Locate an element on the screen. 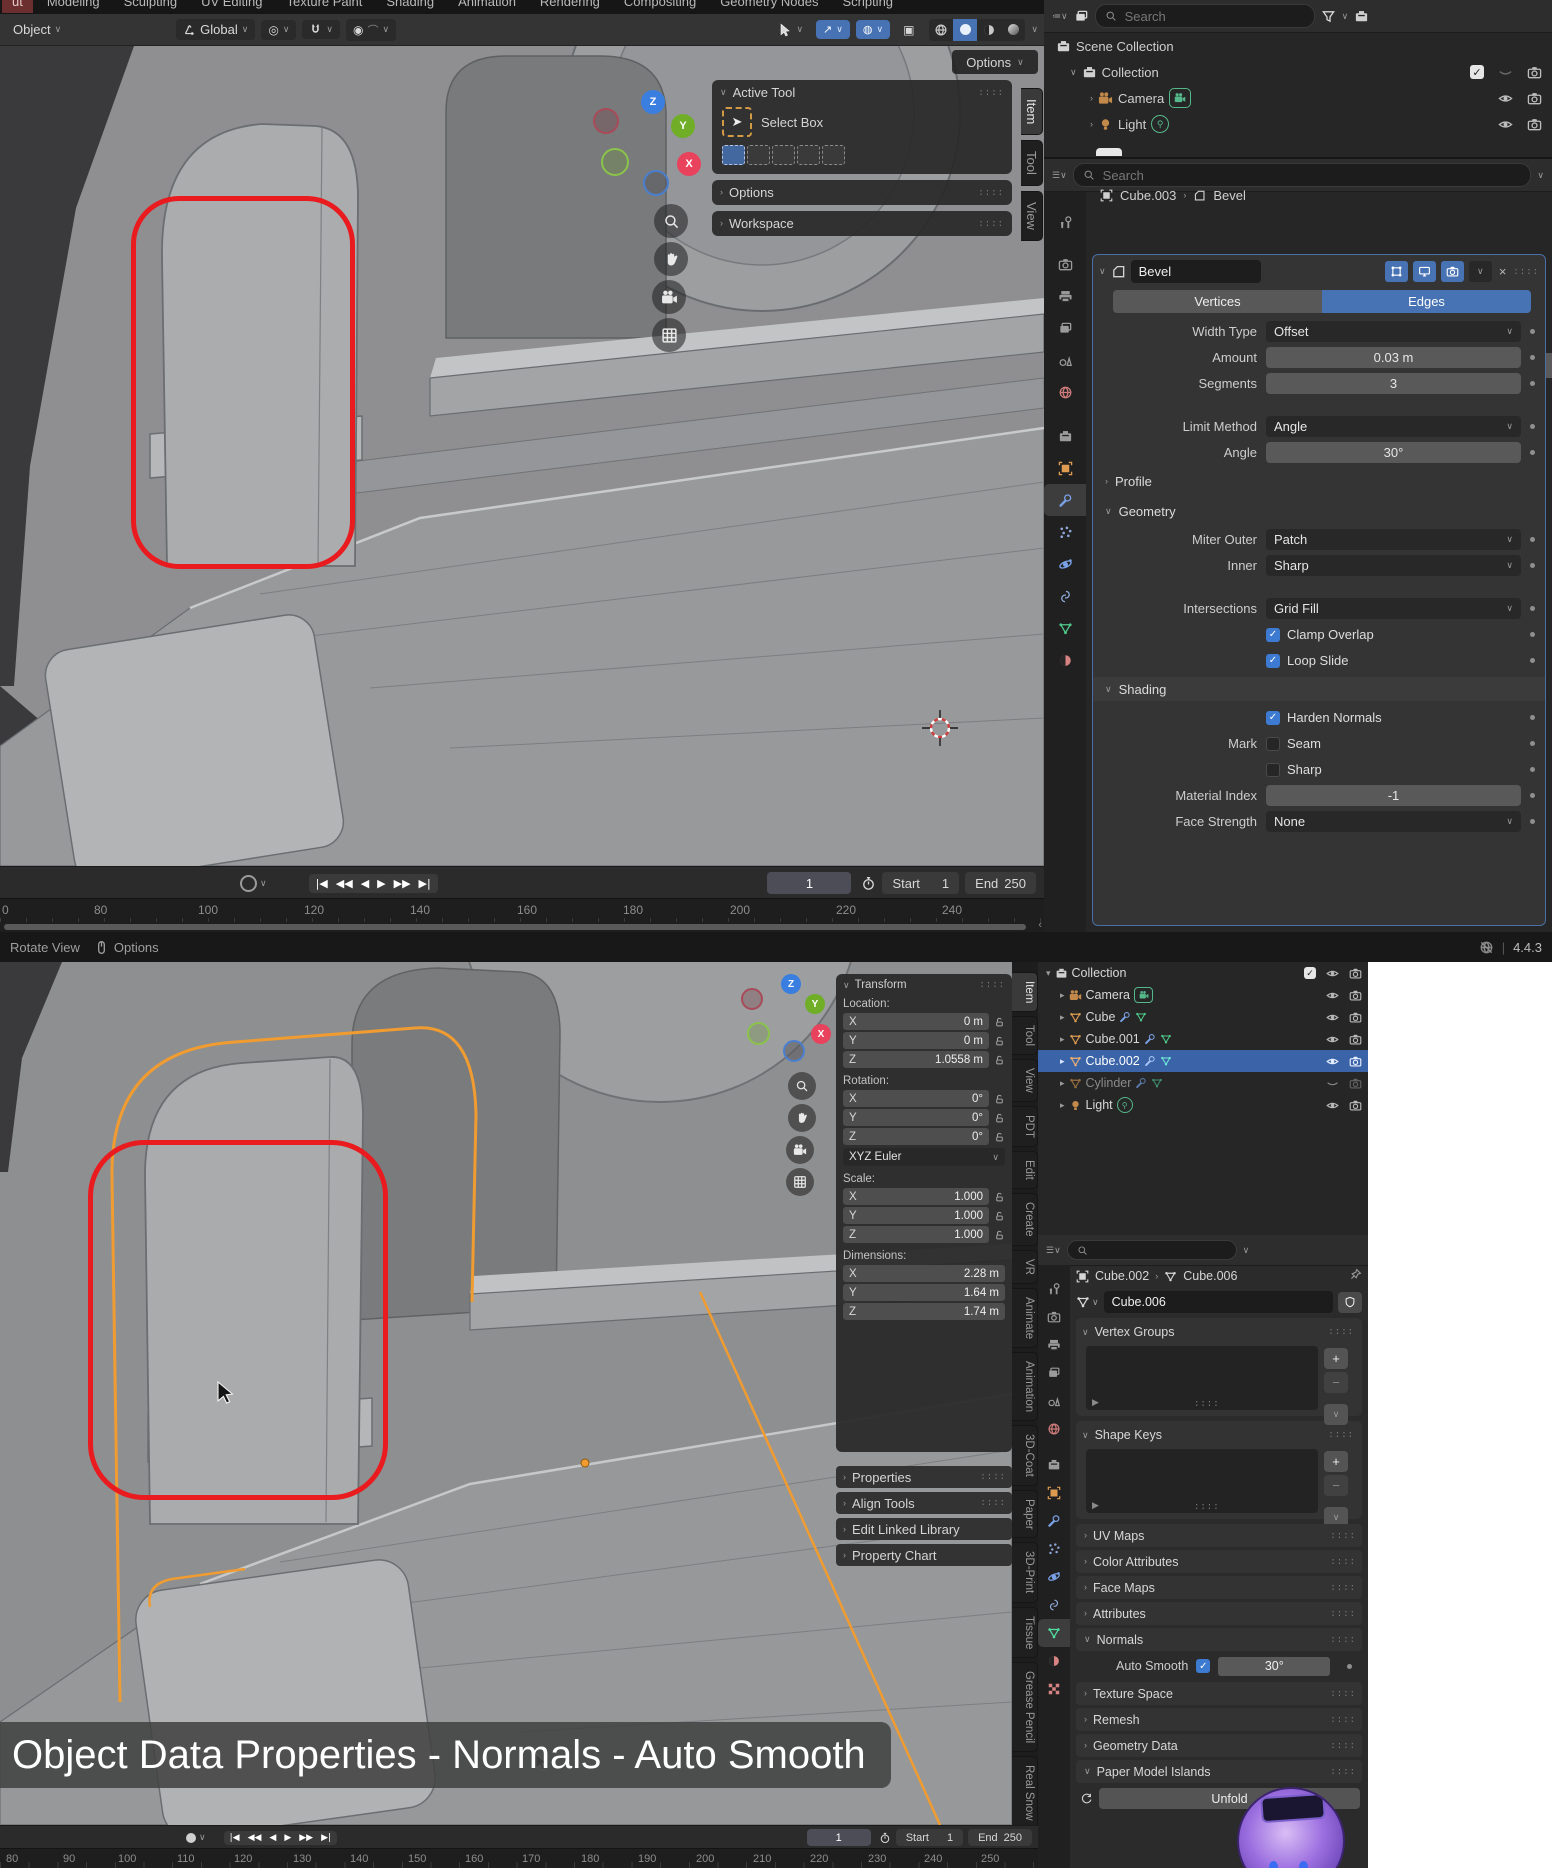  segments-field: 3 is located at coordinates (1393, 383).